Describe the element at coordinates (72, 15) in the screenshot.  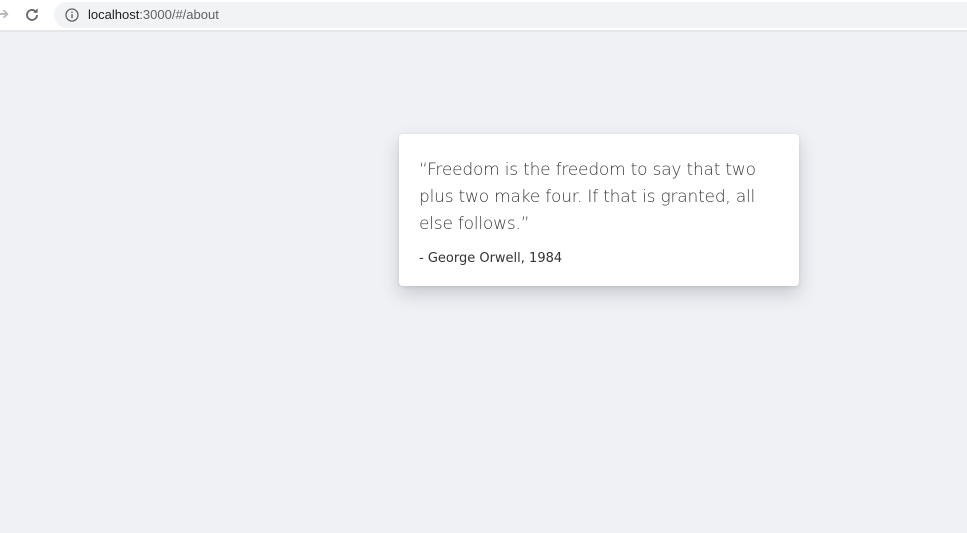
I see `info-icon` at that location.